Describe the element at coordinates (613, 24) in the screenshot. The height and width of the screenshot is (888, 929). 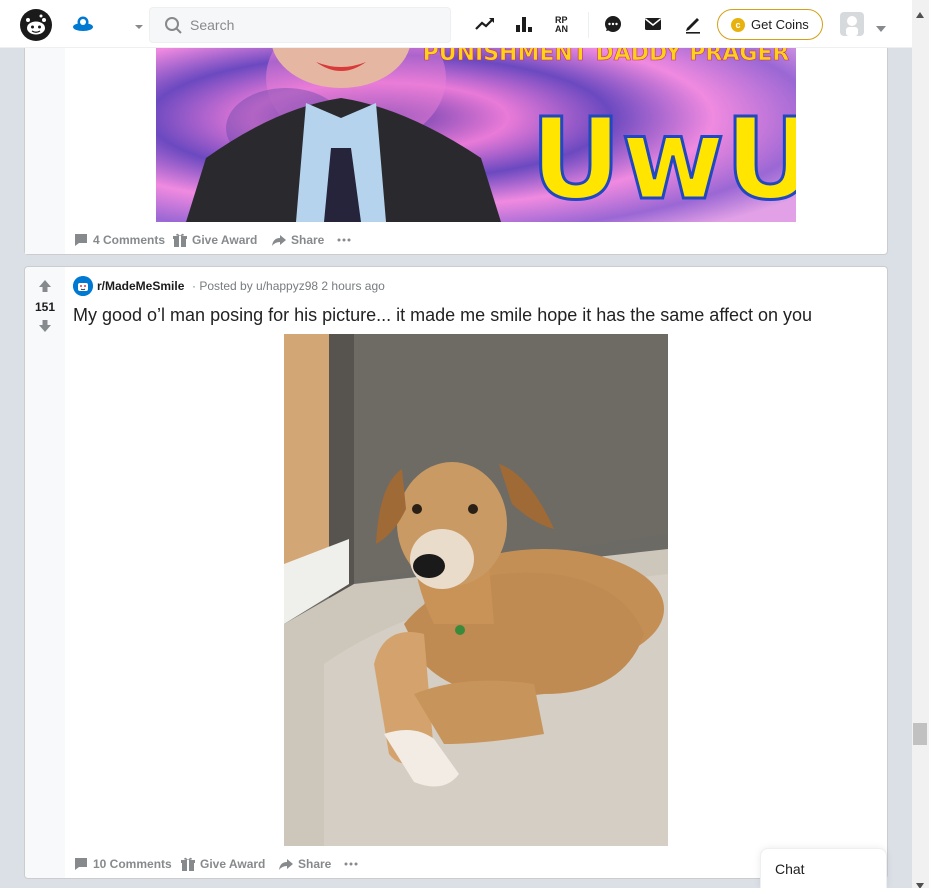
I see `chat-bubble-icon` at that location.